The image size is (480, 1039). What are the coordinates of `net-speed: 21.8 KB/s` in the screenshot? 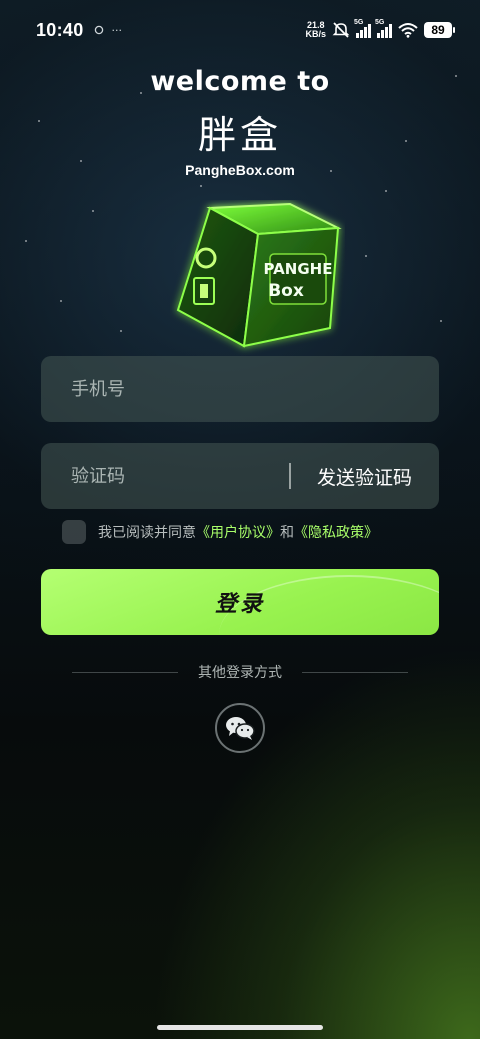 It's located at (315, 29).